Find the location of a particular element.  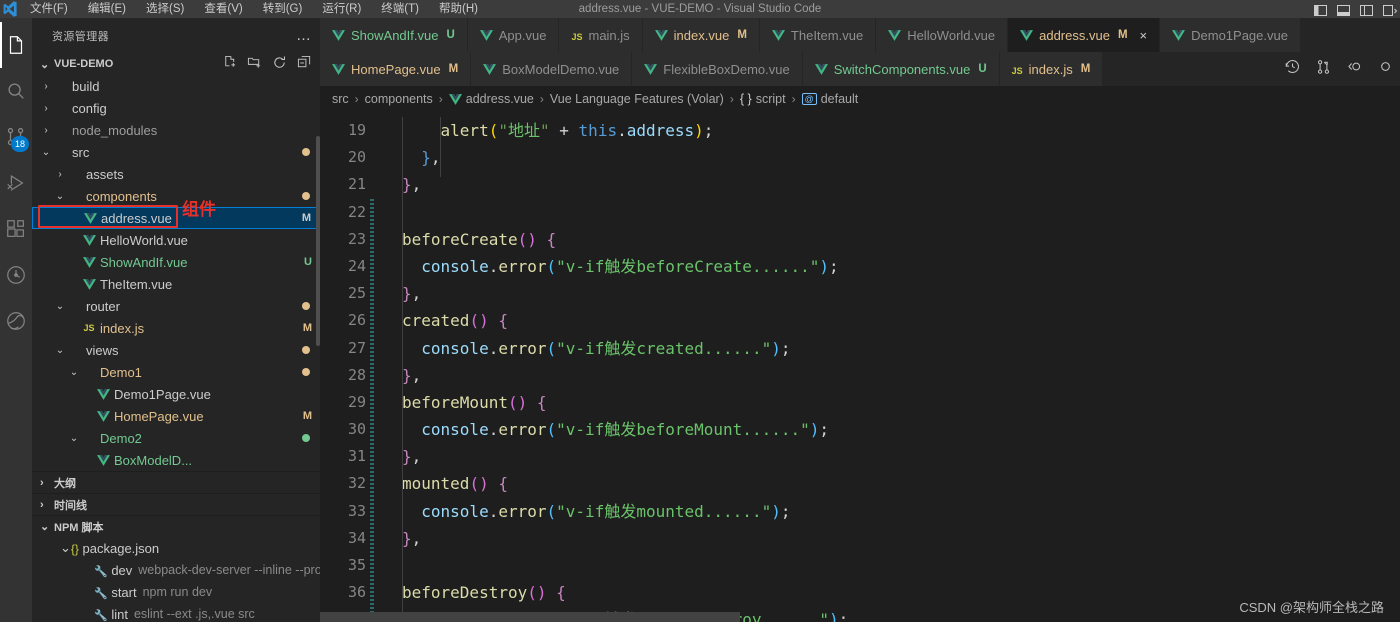

activity-extensions is located at coordinates (16, 229).